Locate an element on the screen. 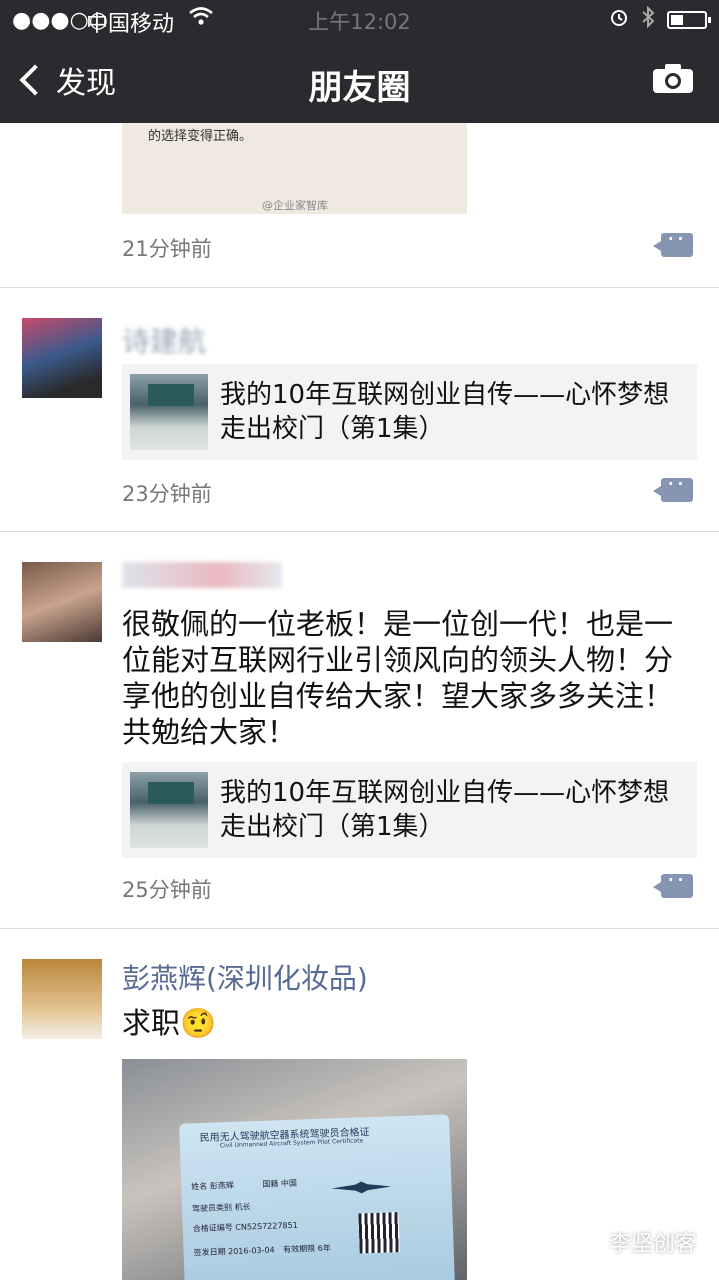 This screenshot has height=1280, width=719. top-bar: ●●●○○ 中国移动 上午12:02 发现 朋友圈 is located at coordinates (359, 61).